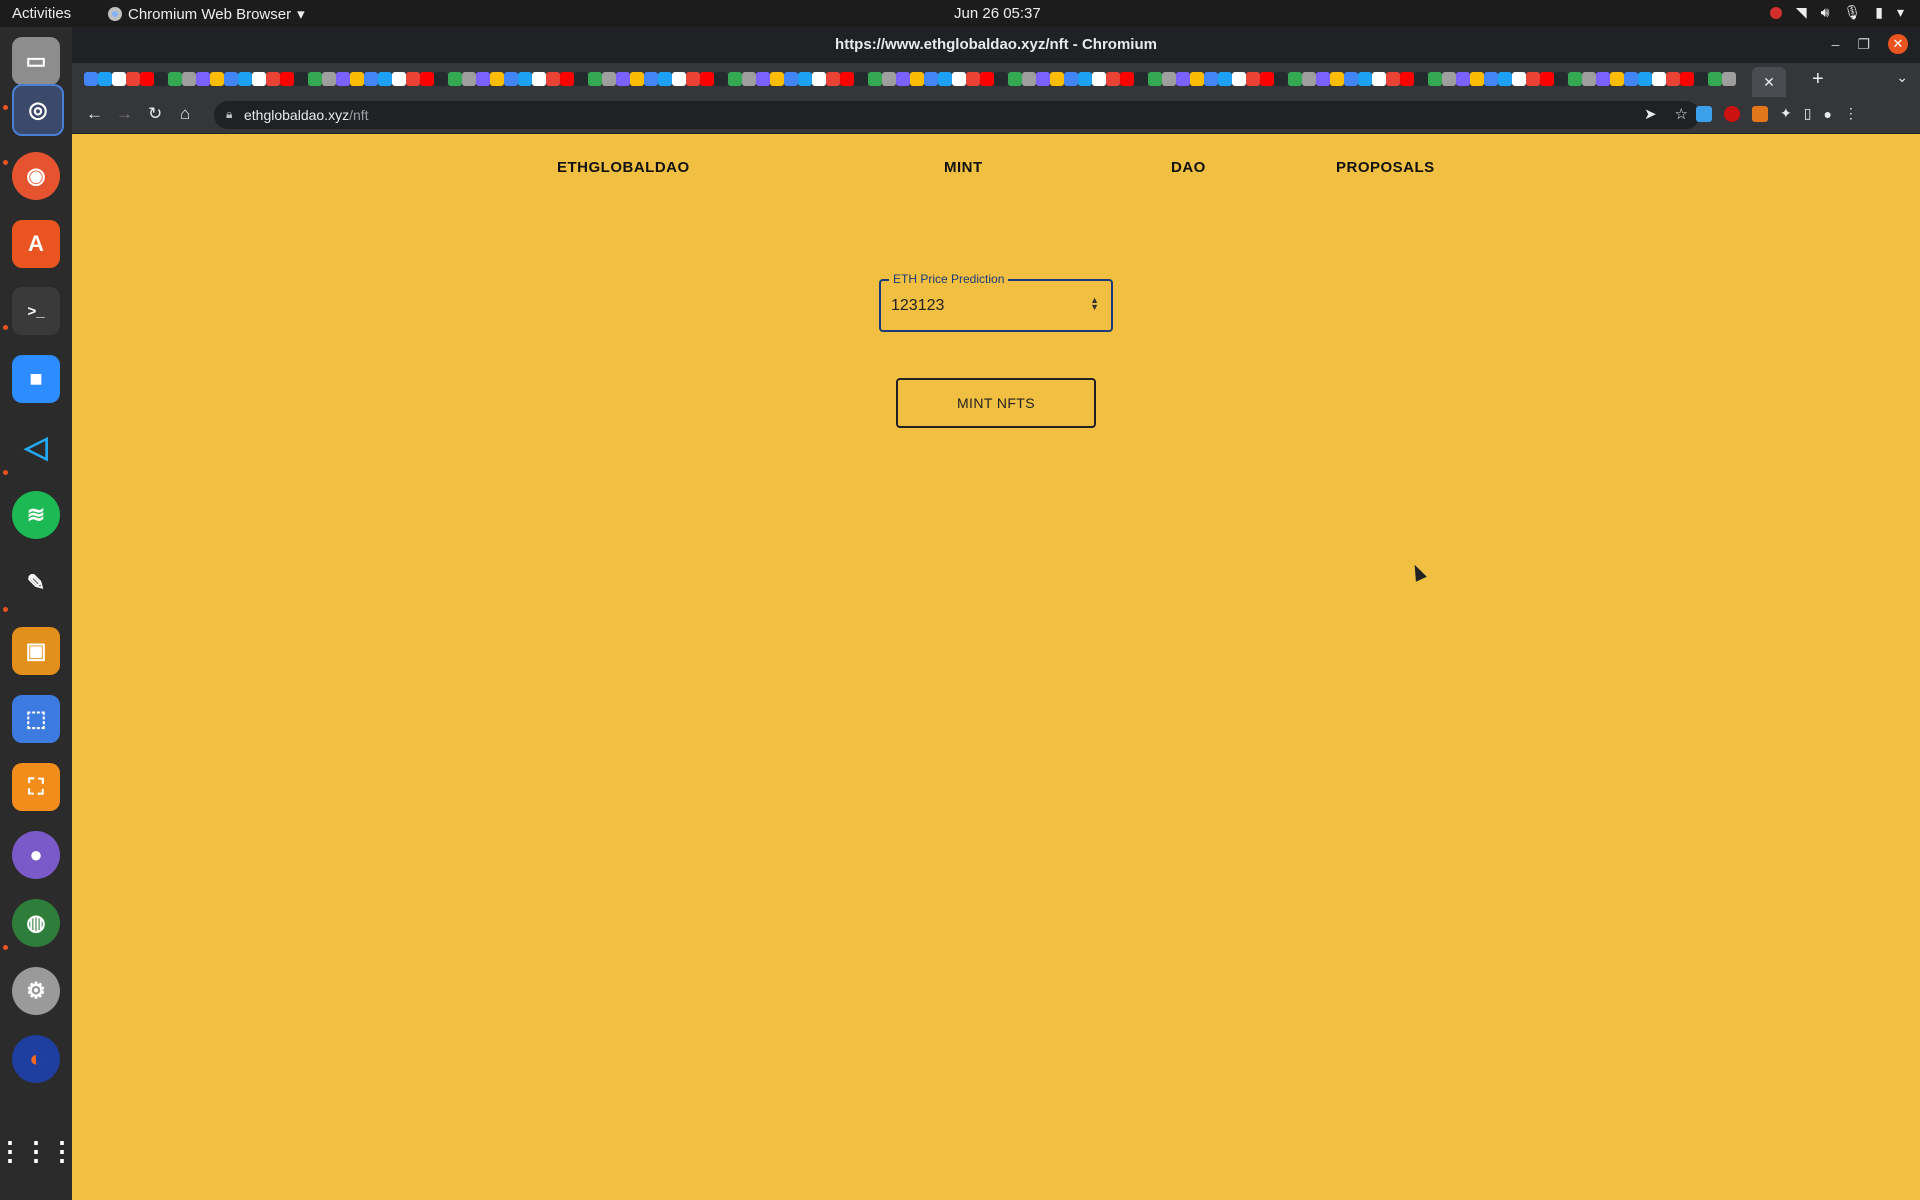 The width and height of the screenshot is (1920, 1200). I want to click on nav-proposals-link: PROPOSALS, so click(1385, 167).